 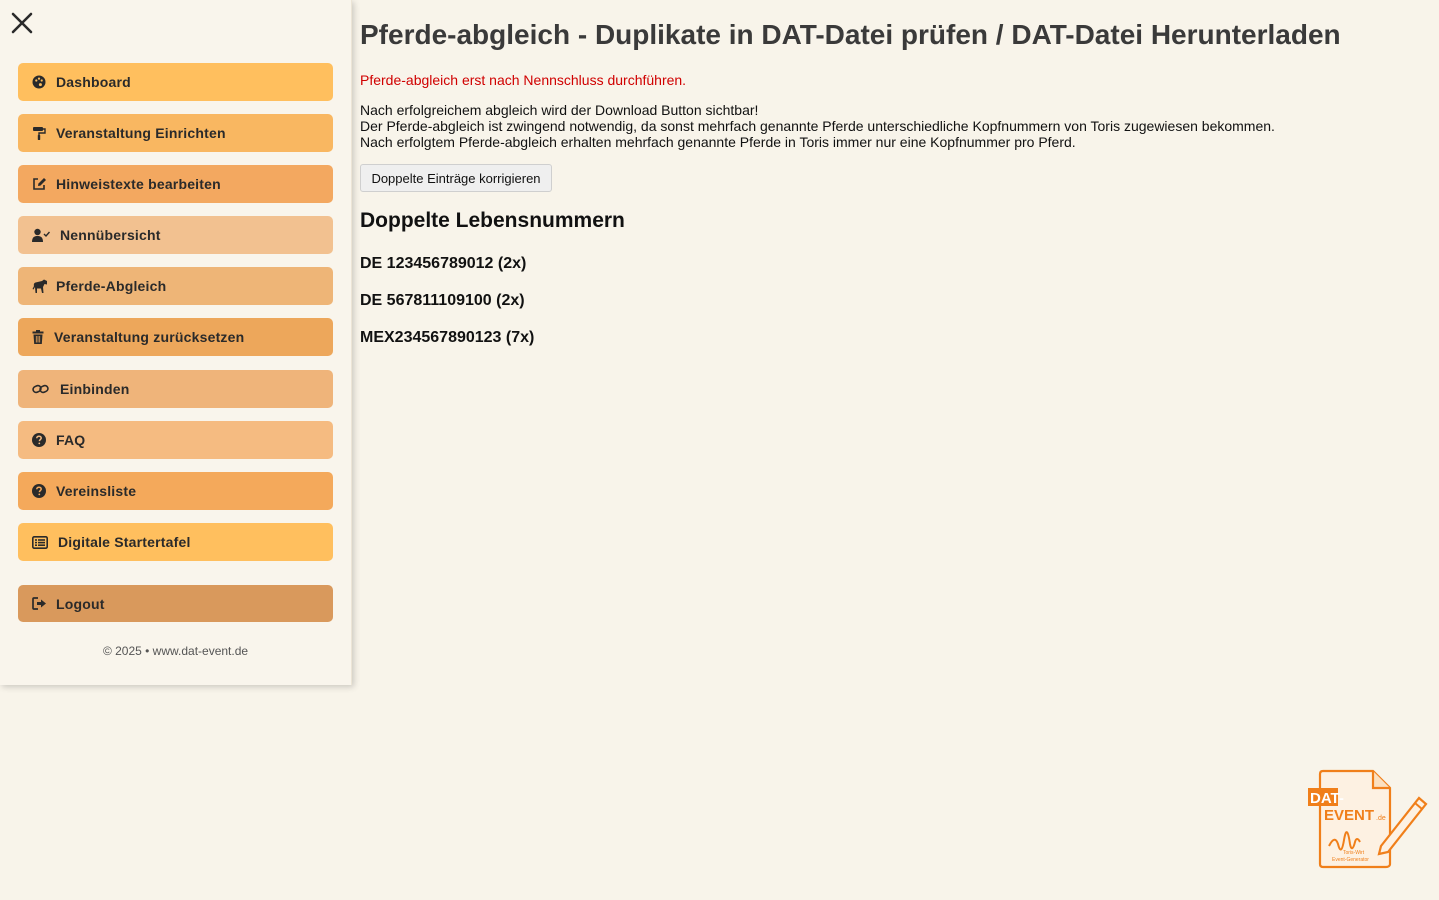 I want to click on sidebar-item-veranstaltung-einrichten: Veranstaltung Einrichten, so click(x=175, y=133).